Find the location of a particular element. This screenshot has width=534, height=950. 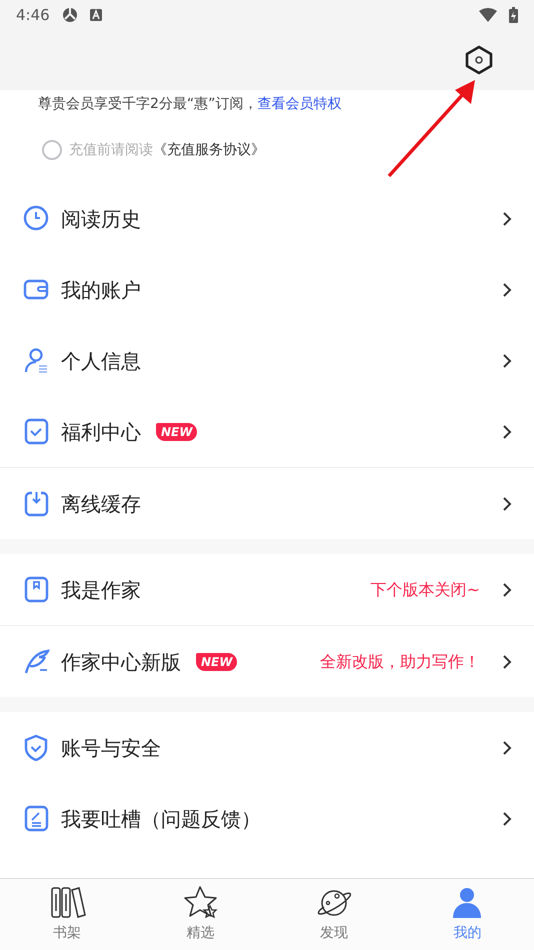

menu-row: 作家中心新版 NEW 全新改版，助力写作！ is located at coordinates (267, 661).